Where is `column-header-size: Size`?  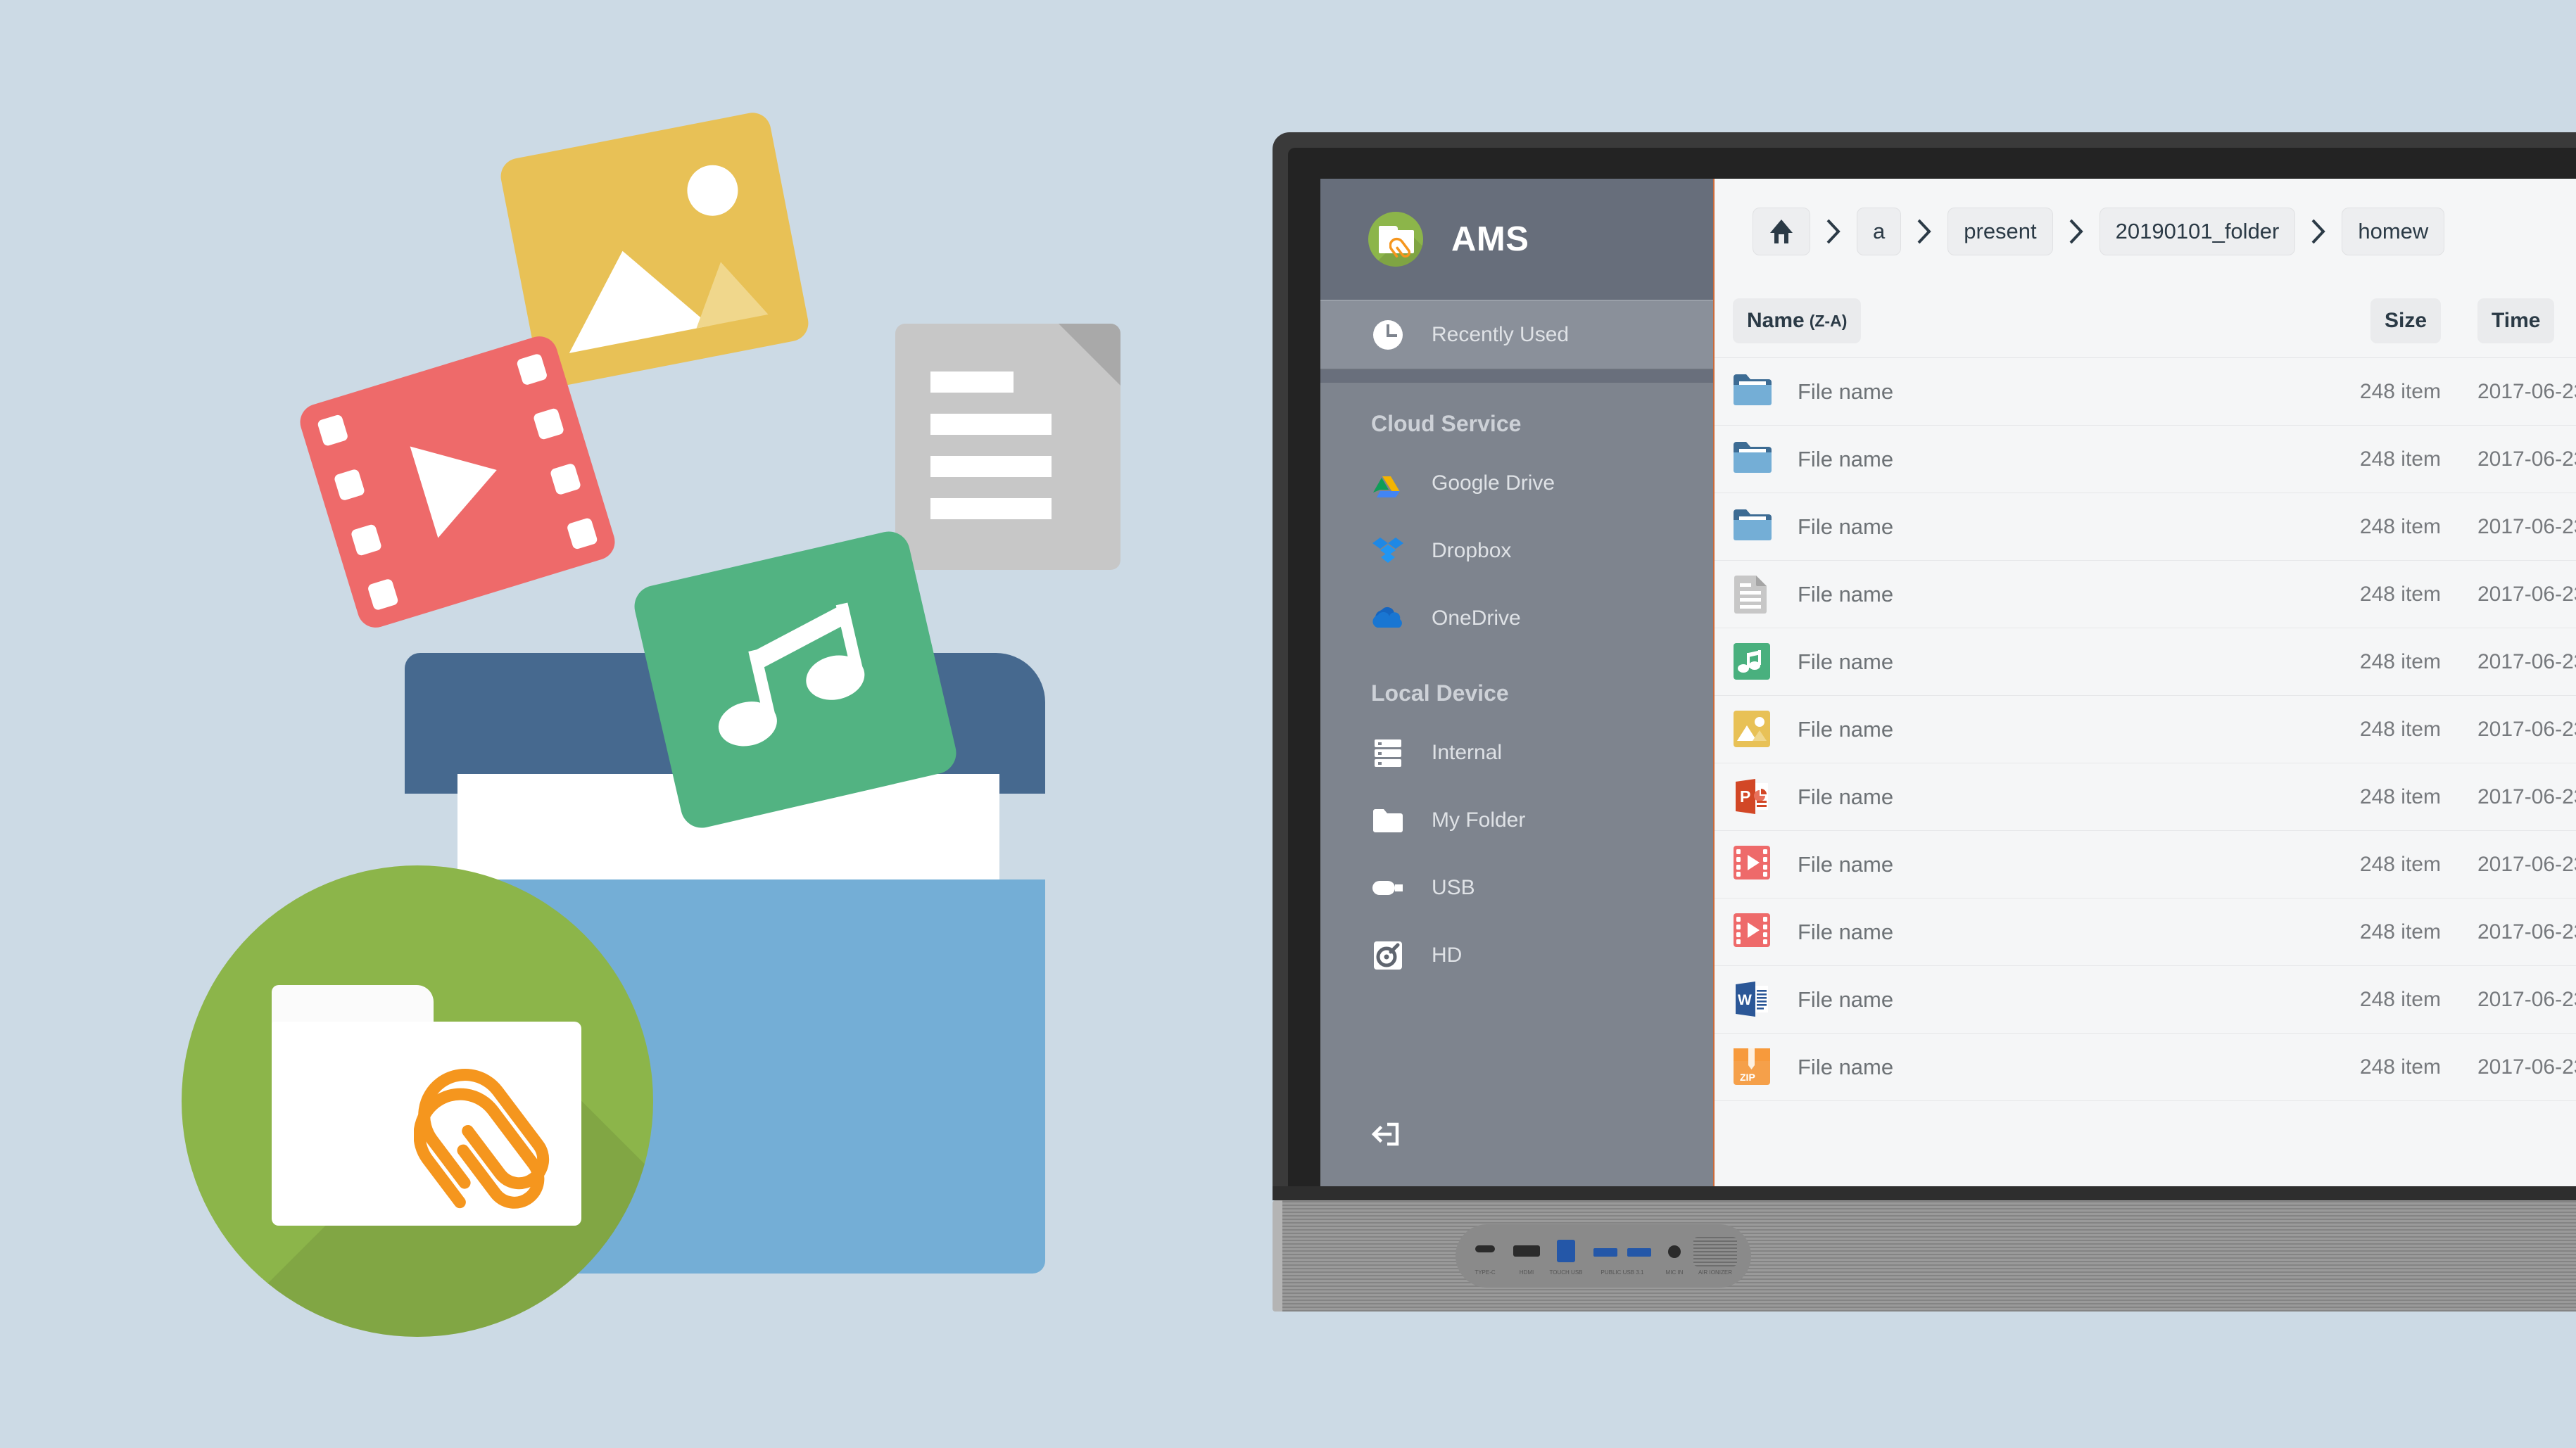 column-header-size: Size is located at coordinates (2405, 320).